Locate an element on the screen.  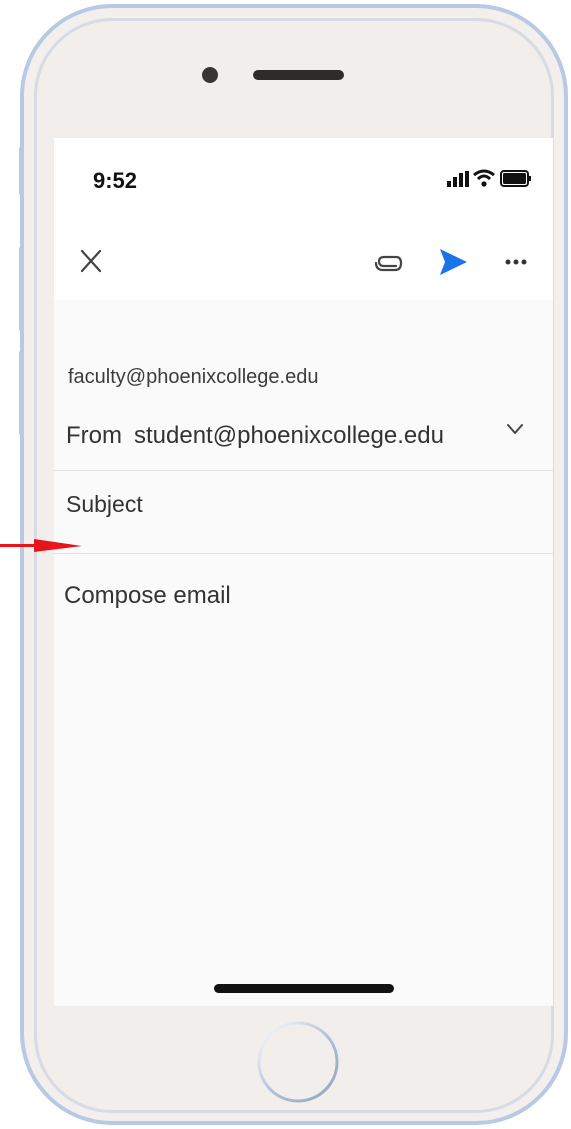
earpiece-speaker is located at coordinates (298, 75).